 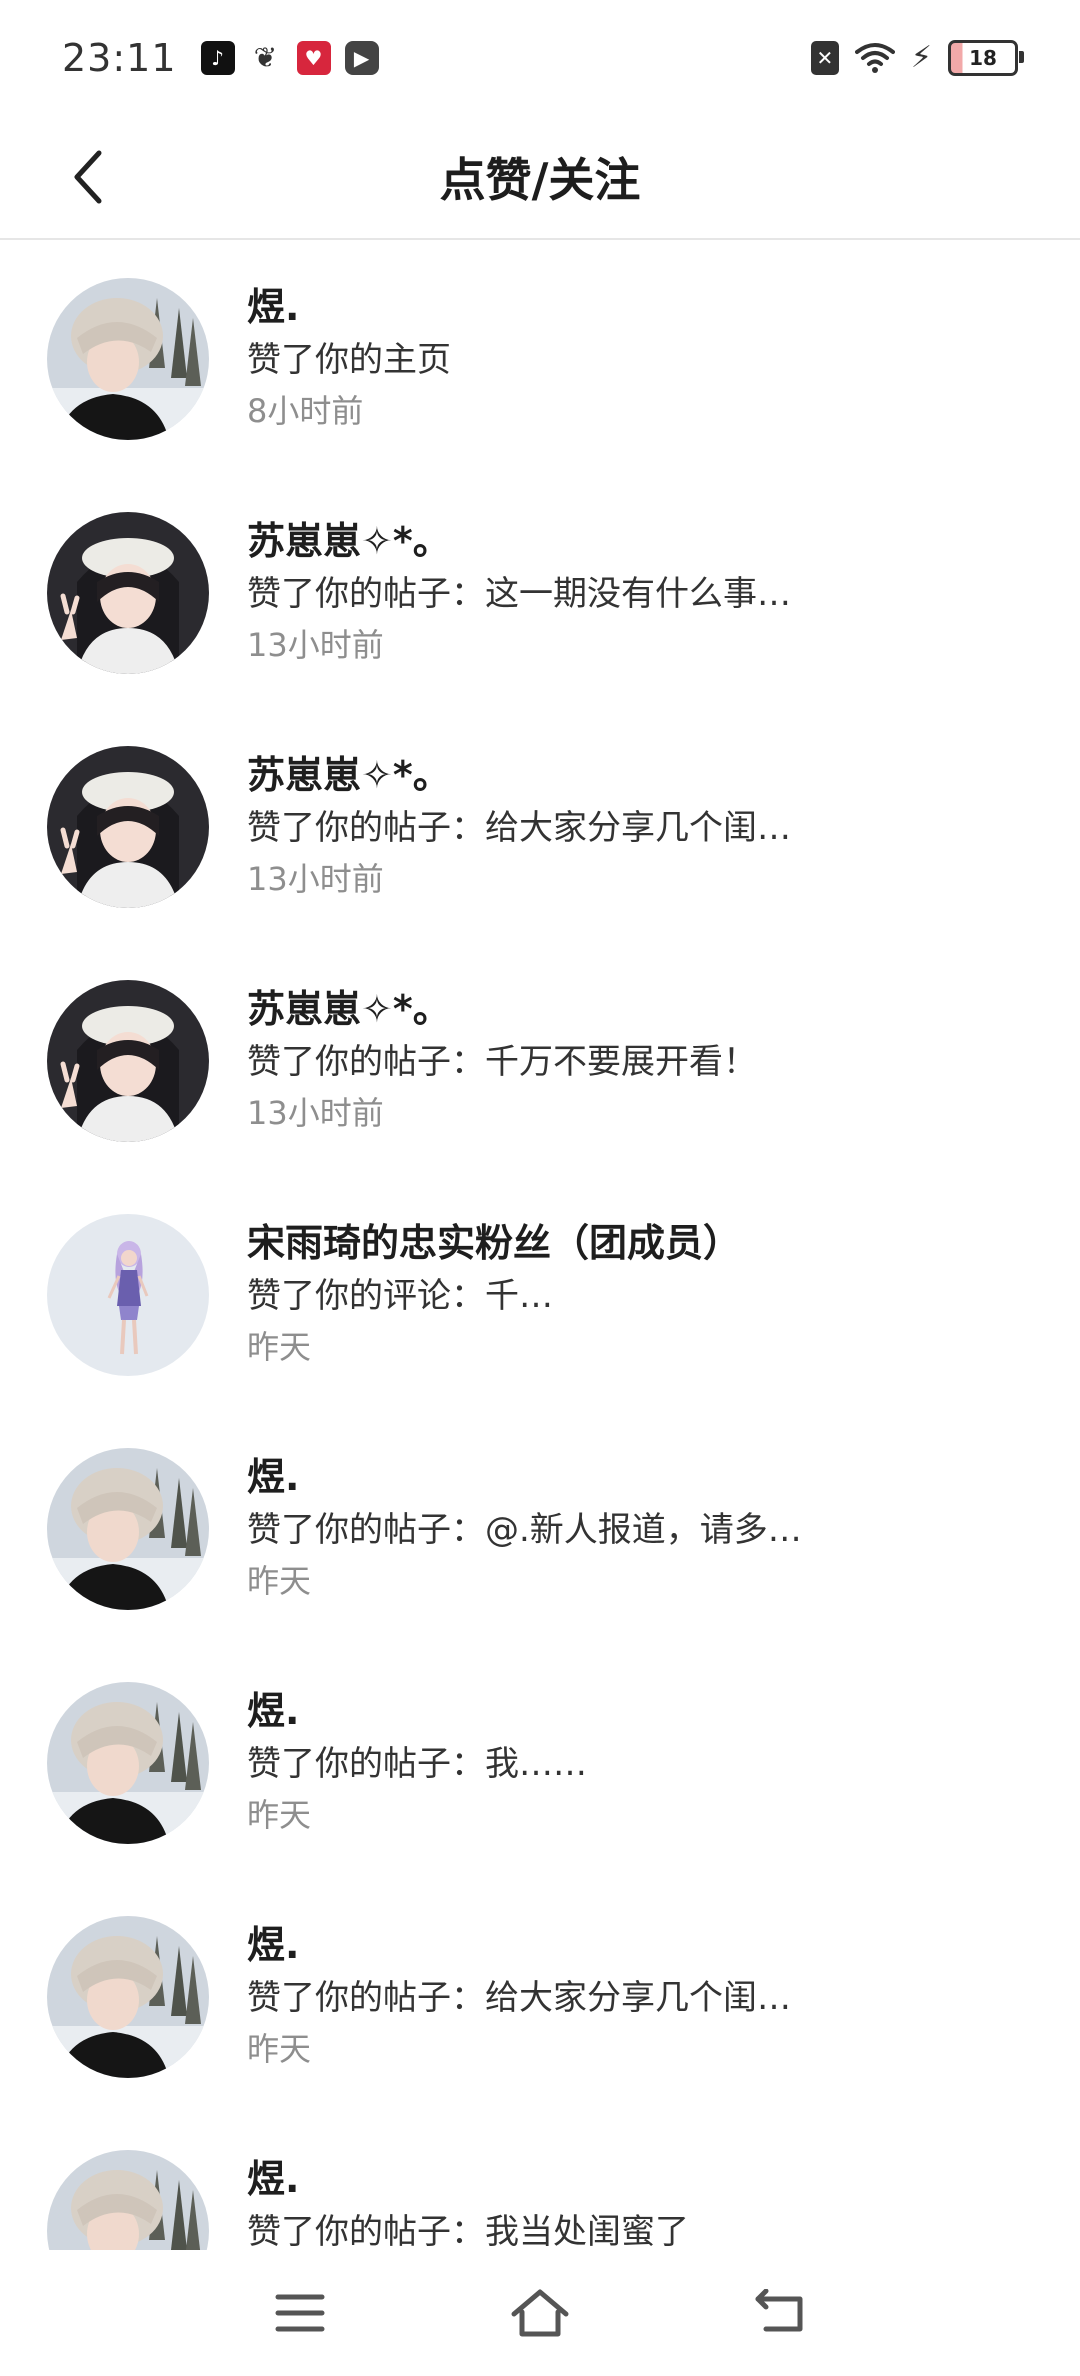 I want to click on list-item: 煜. 赞了你的帖子：我…… 昨天, so click(x=540, y=1761).